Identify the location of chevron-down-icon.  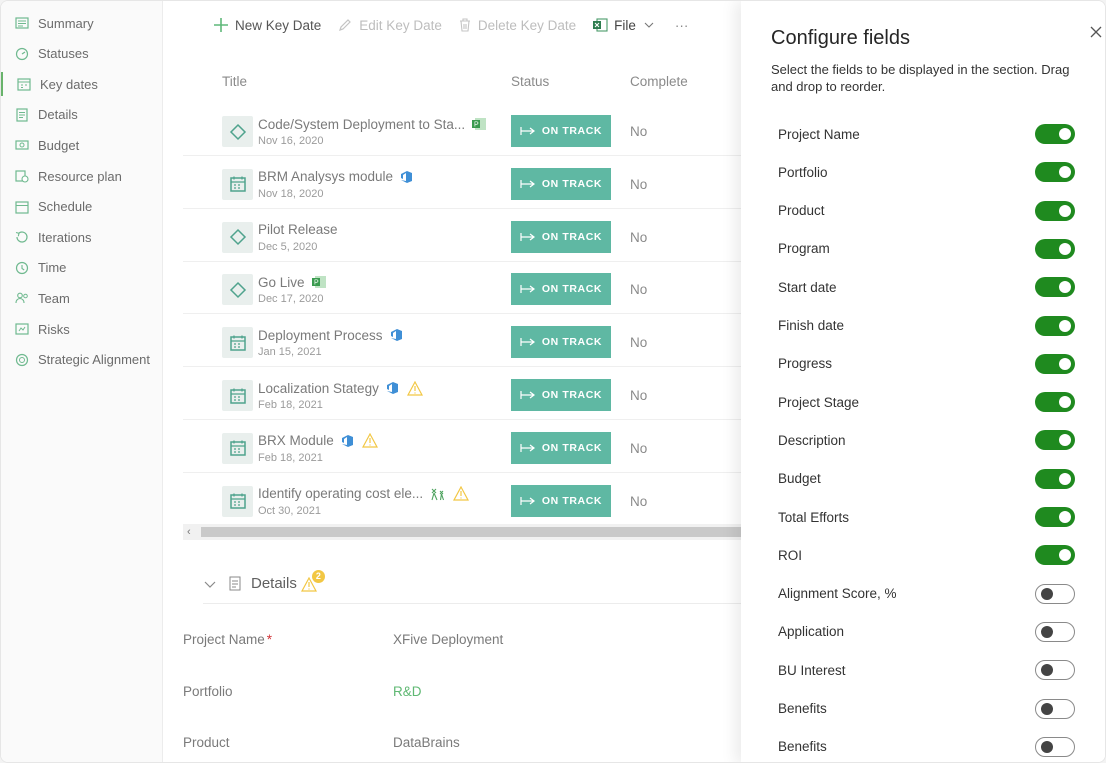
(210, 584).